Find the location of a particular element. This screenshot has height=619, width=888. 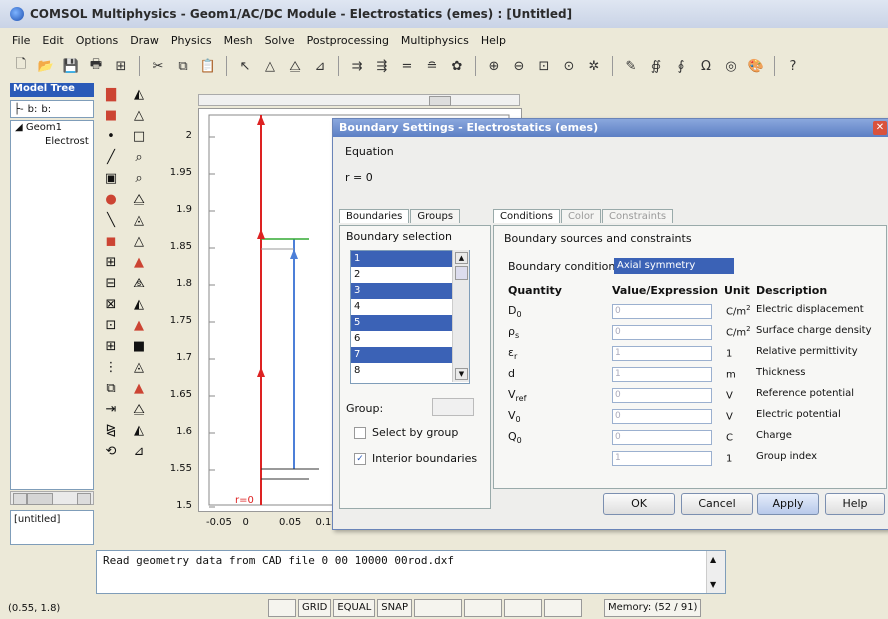

tree-node-electrostatics: Electrost is located at coordinates (52, 142).